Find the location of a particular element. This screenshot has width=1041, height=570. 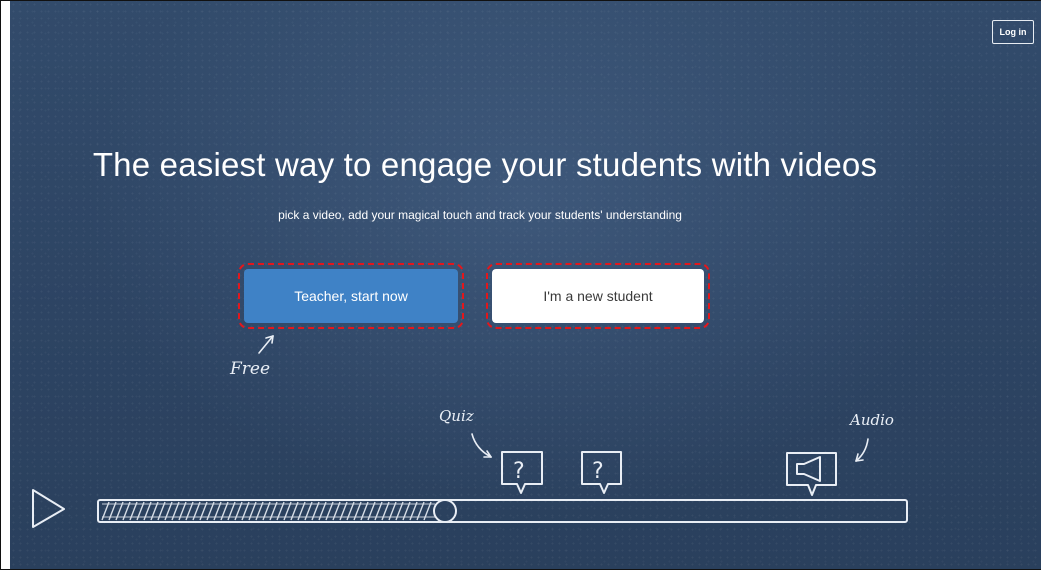

quiz-label: Quiz is located at coordinates (456, 416).